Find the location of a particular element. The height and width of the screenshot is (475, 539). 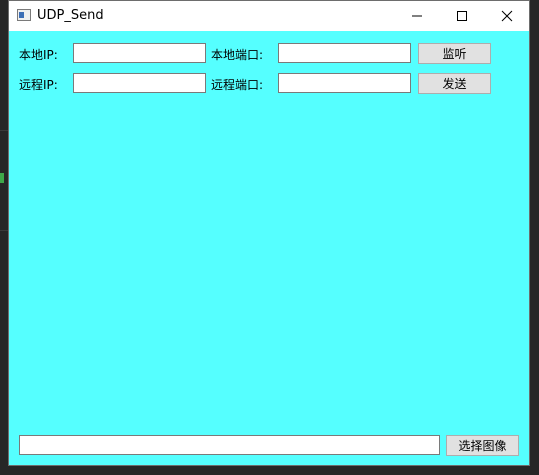

close-icon is located at coordinates (507, 16).